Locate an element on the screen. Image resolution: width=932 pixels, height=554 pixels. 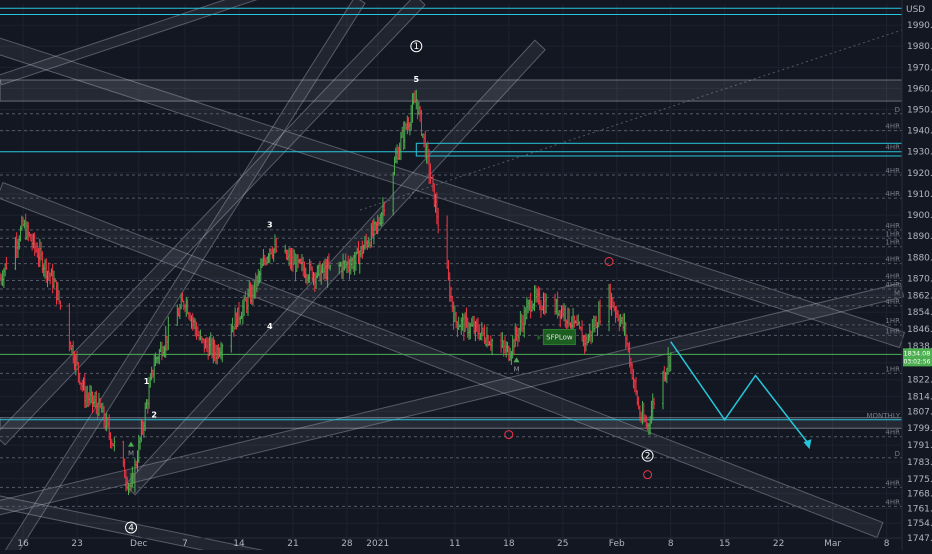
level-label: MONTHLY is located at coordinates (883, 416).